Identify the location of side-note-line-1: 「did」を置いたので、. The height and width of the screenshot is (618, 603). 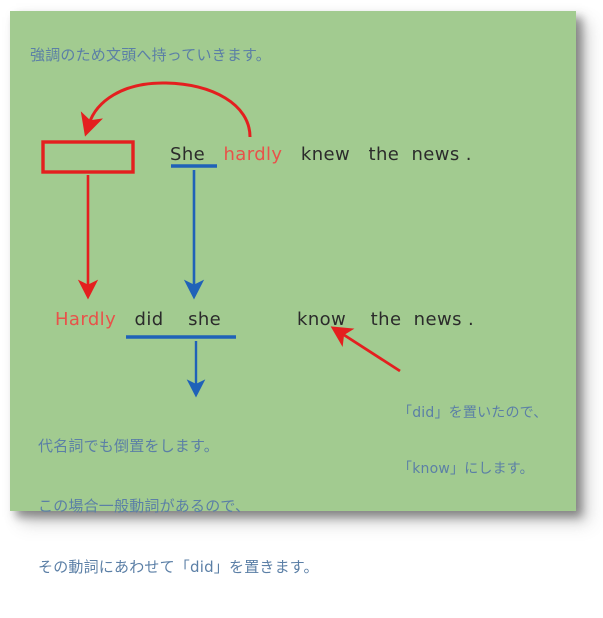
(473, 412).